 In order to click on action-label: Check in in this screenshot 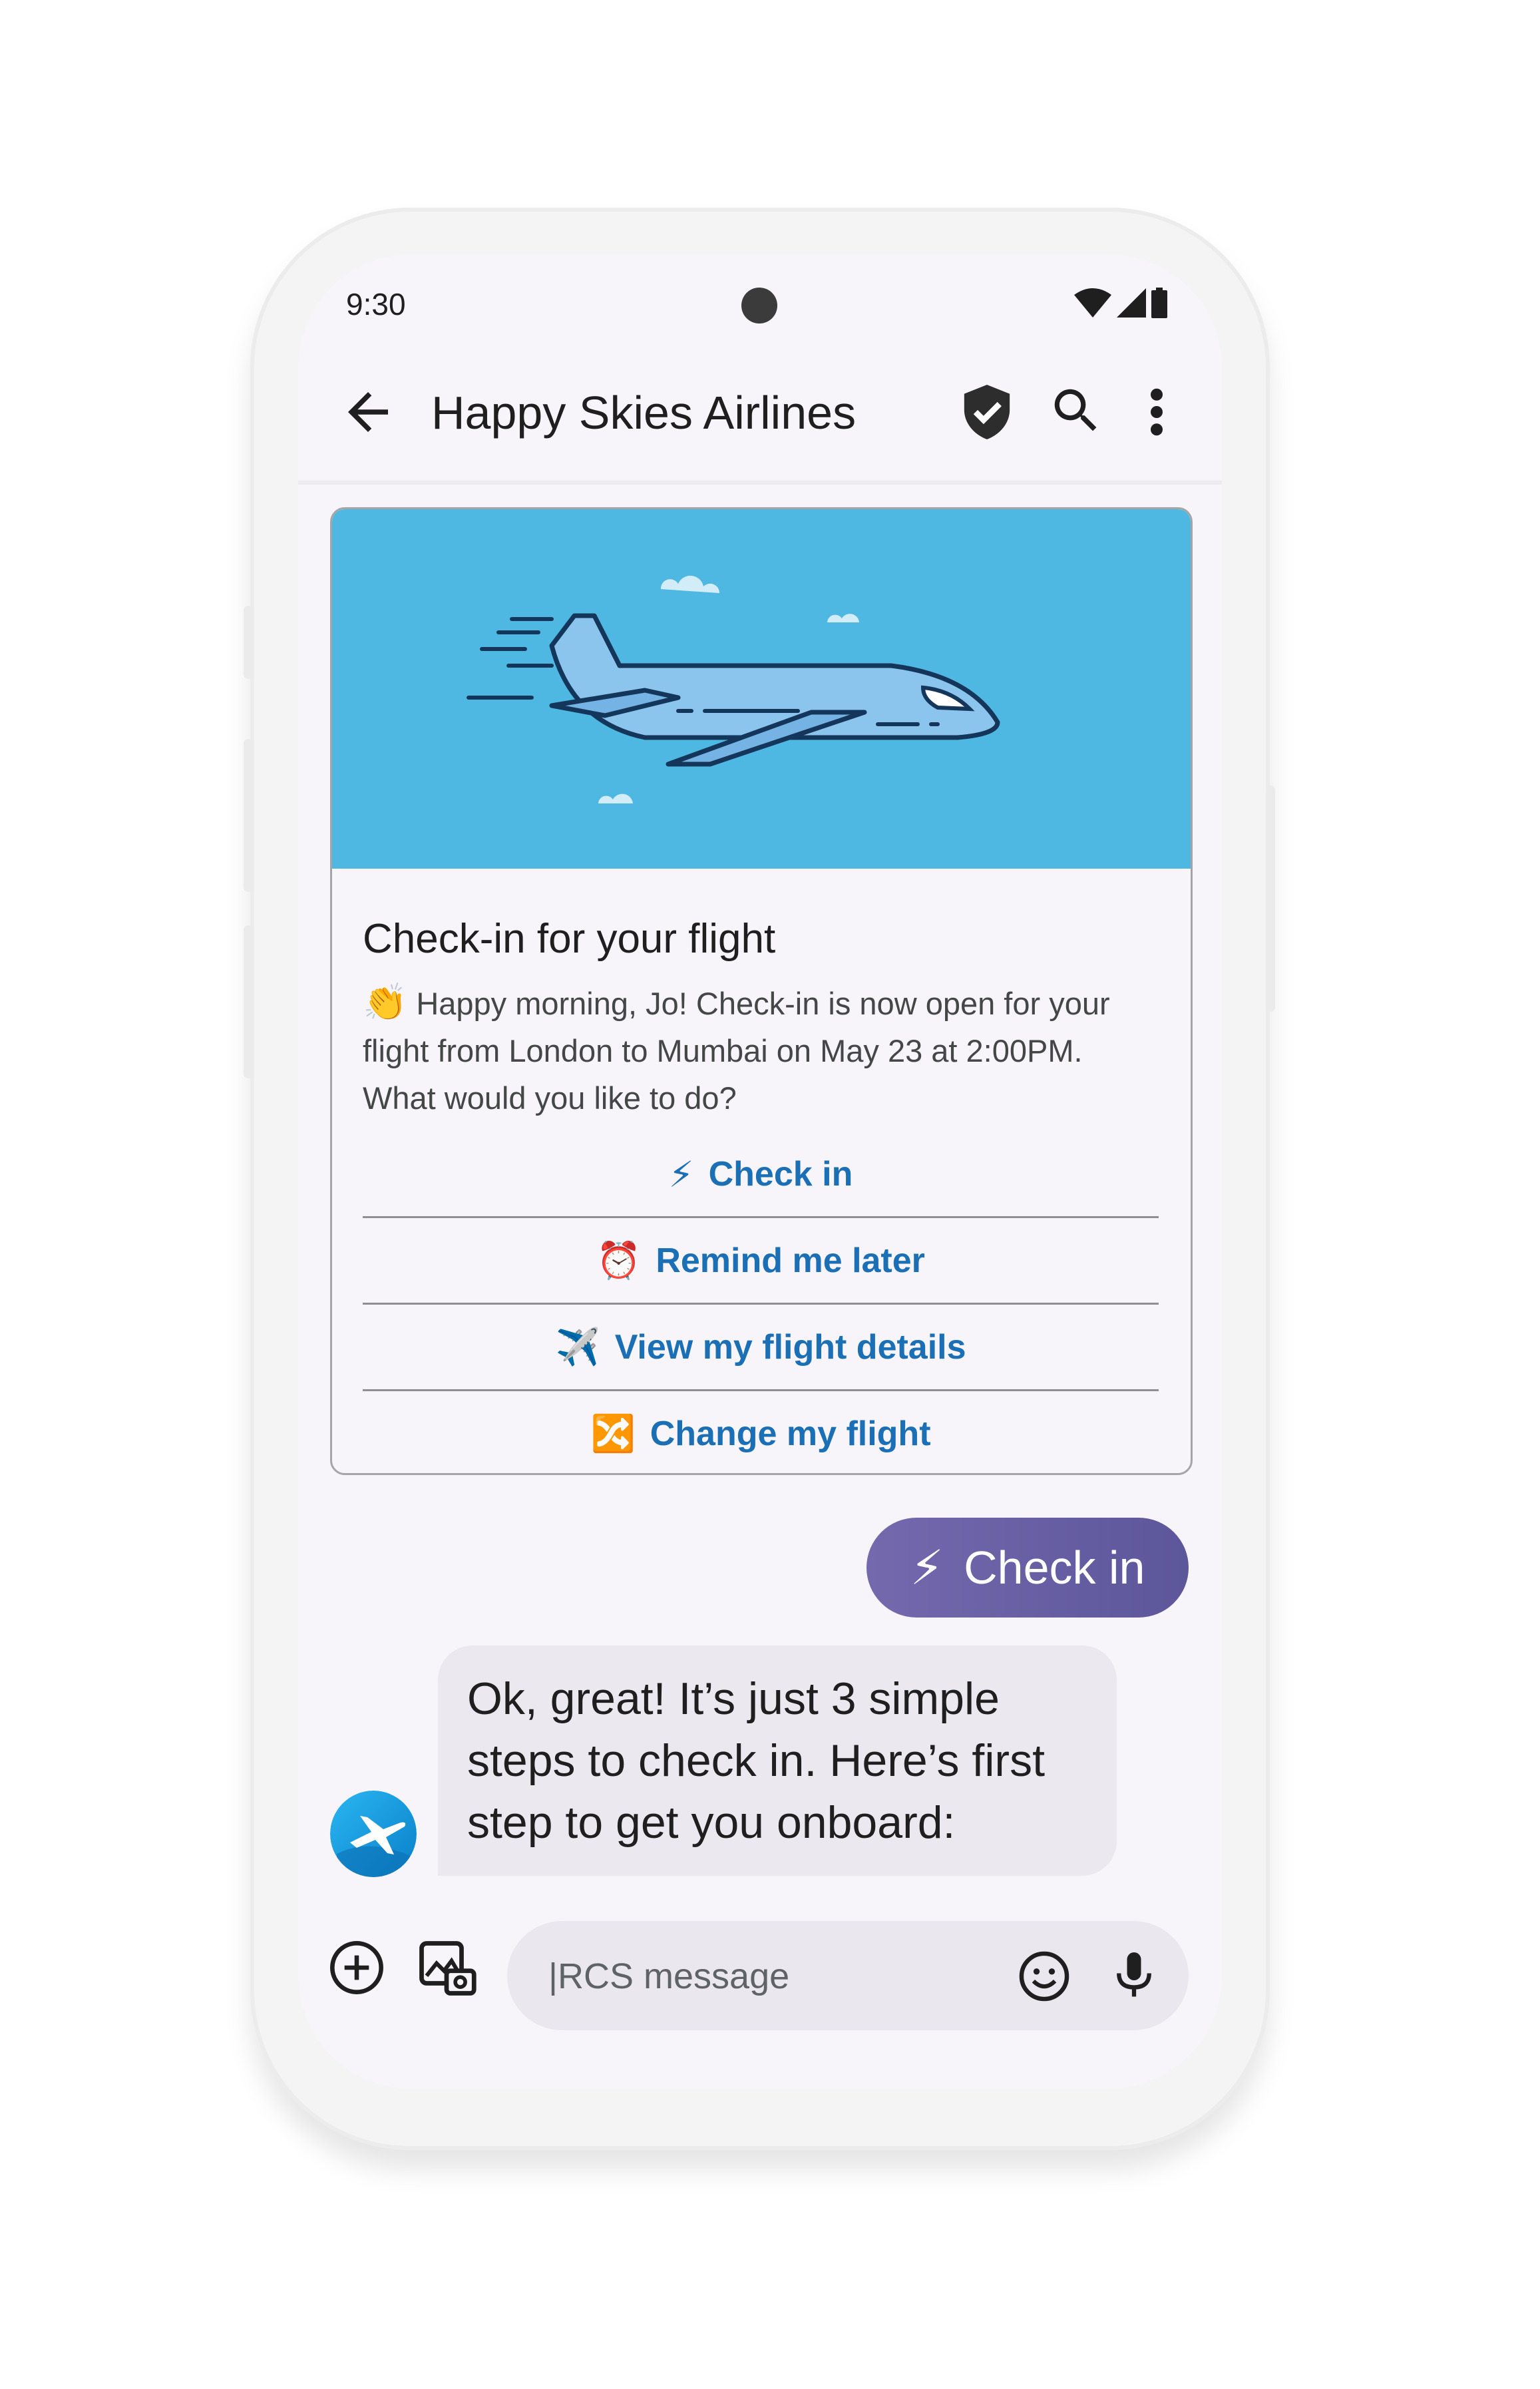, I will do `click(780, 1174)`.